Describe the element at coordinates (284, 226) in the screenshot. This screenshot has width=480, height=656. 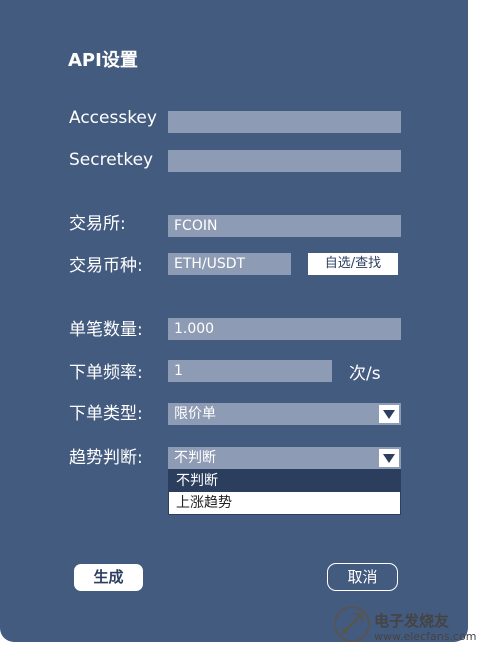
I see `exchange-input: FCOIN` at that location.